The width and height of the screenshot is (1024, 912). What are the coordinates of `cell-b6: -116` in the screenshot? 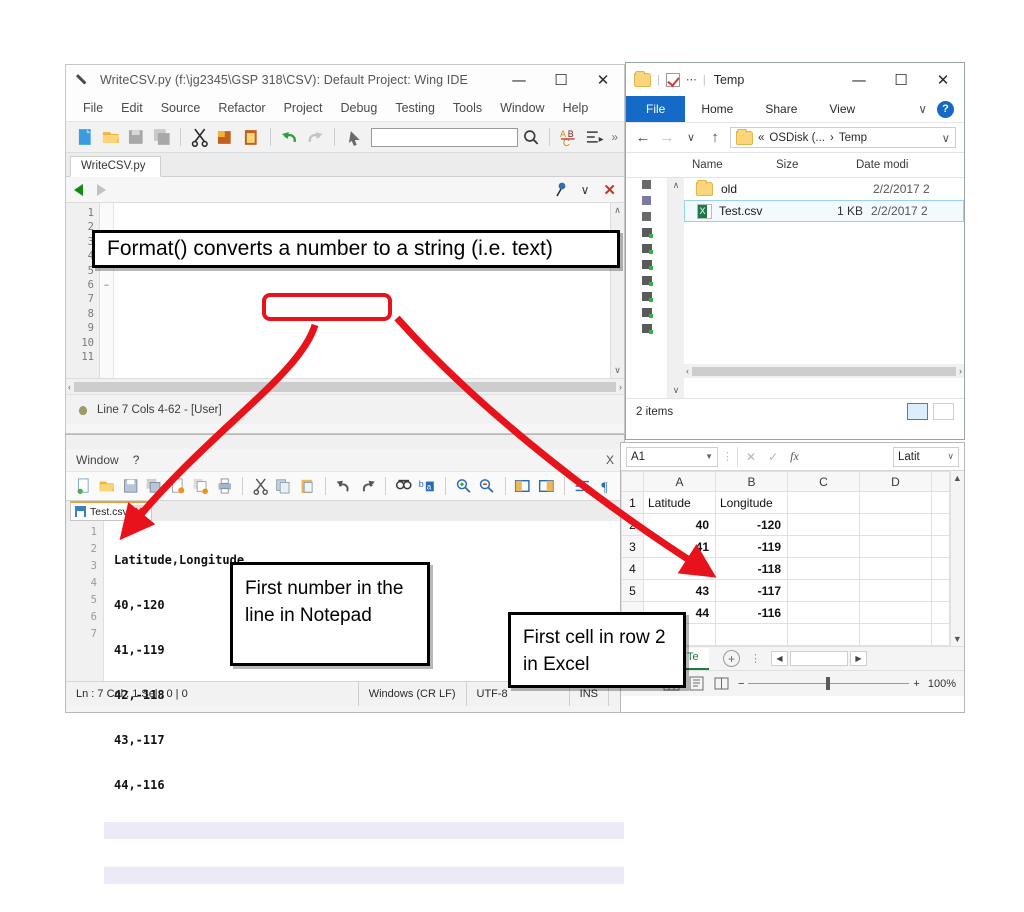 It's located at (751, 612).